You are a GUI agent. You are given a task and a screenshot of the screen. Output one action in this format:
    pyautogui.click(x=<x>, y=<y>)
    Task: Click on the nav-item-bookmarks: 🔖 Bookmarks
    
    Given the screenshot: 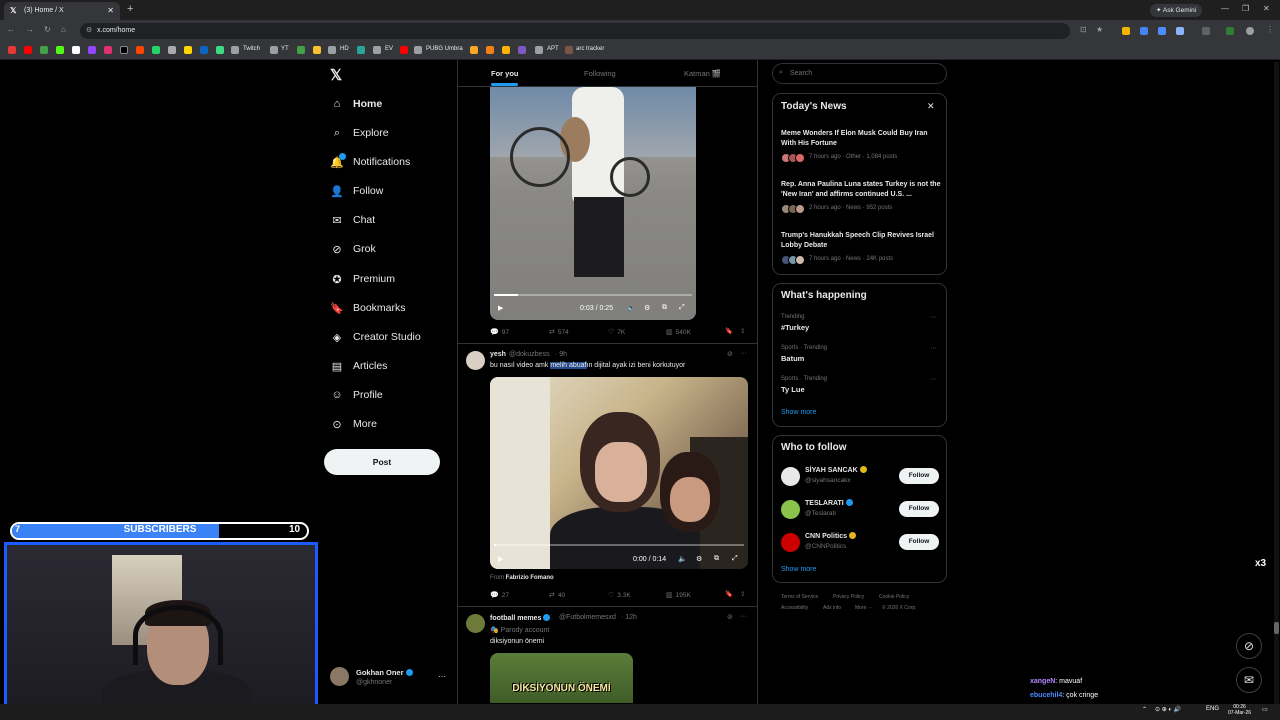 What is the action you would take?
    pyautogui.click(x=367, y=308)
    